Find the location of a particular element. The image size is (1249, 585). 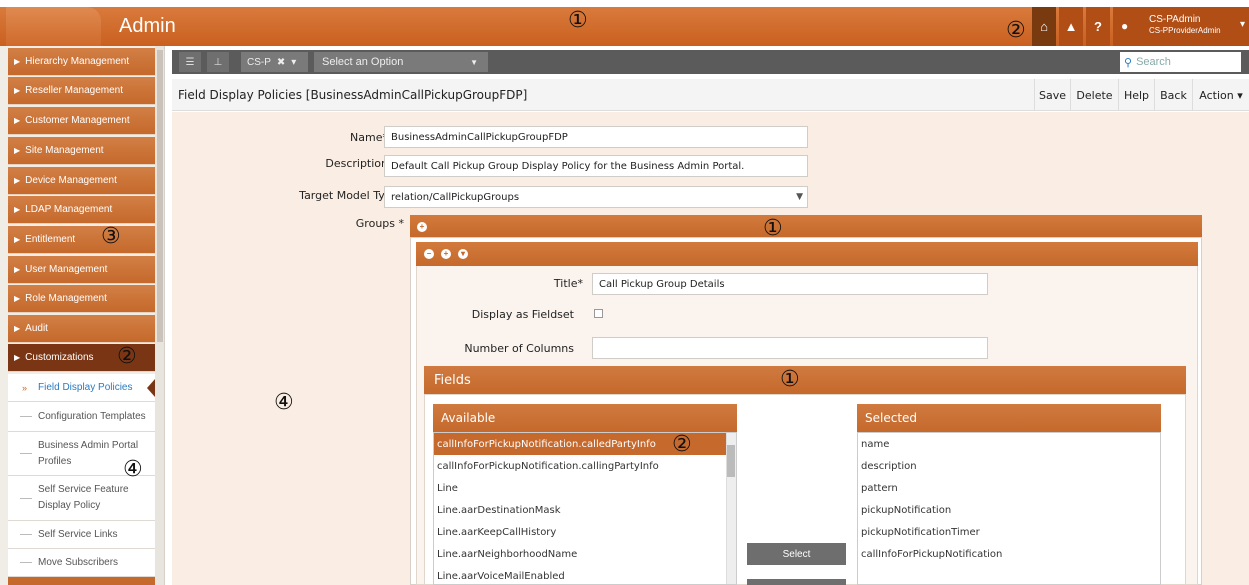

sidebar-scroll-thumb is located at coordinates (160, 196).